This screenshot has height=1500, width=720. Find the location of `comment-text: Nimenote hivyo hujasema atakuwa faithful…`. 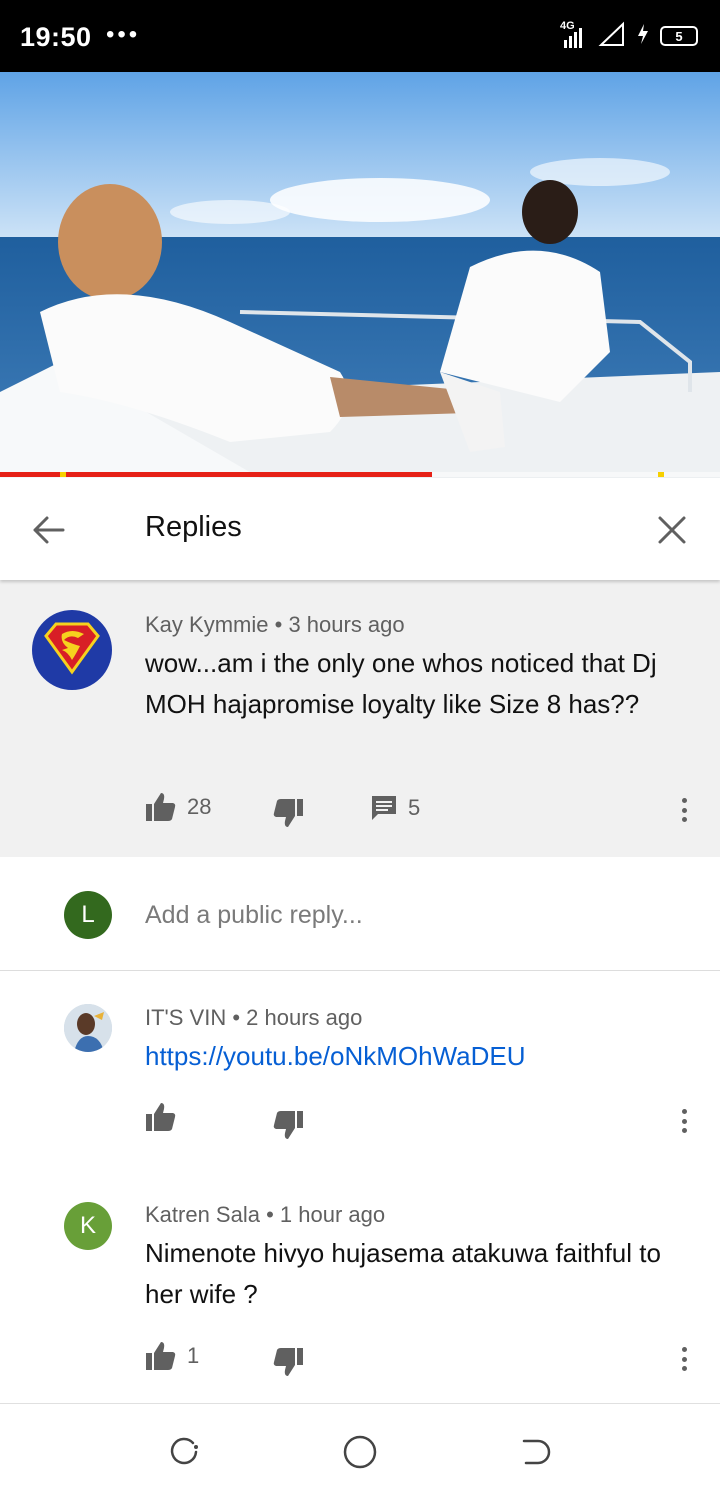

comment-text: Nimenote hivyo hujasema atakuwa faithful… is located at coordinates (403, 1273).